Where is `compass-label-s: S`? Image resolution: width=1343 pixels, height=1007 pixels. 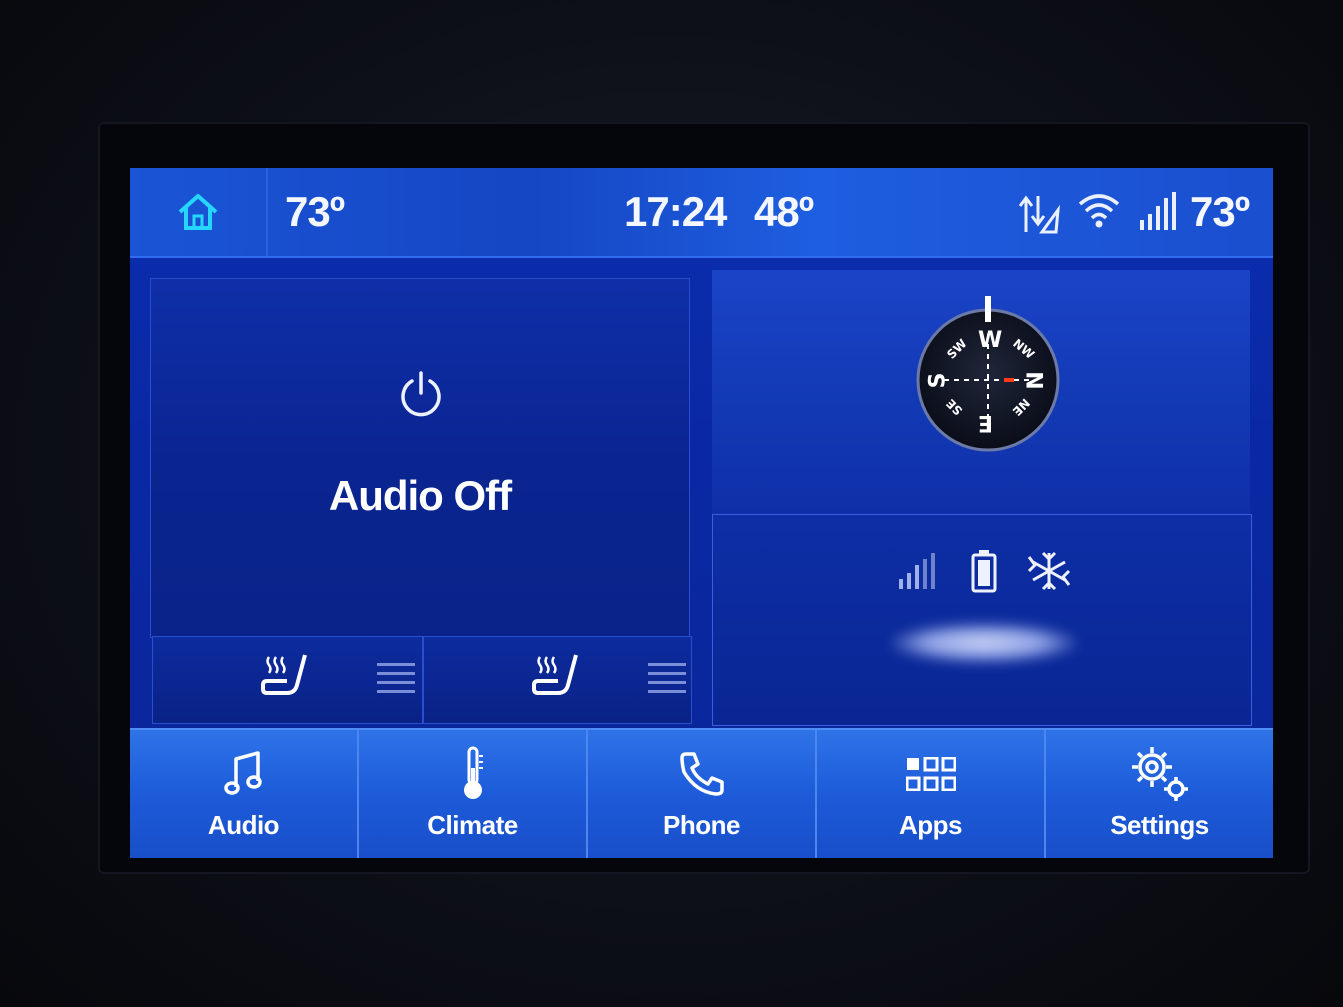
compass-label-s: S is located at coordinates (938, 380).